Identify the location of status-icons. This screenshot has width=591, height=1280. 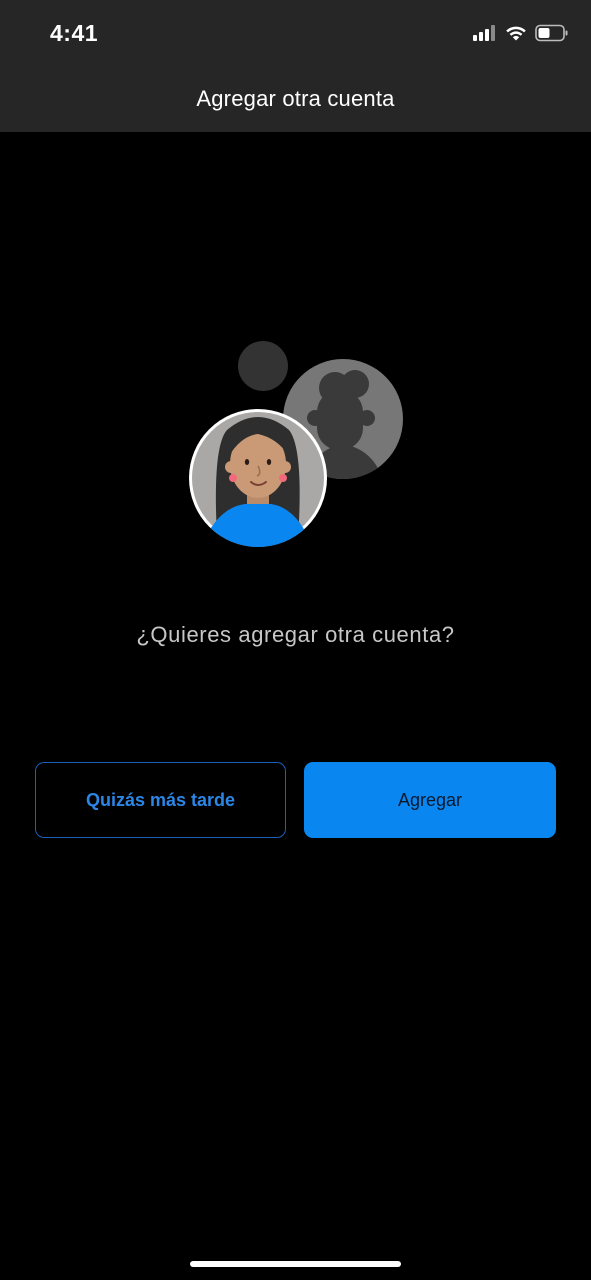
(521, 35).